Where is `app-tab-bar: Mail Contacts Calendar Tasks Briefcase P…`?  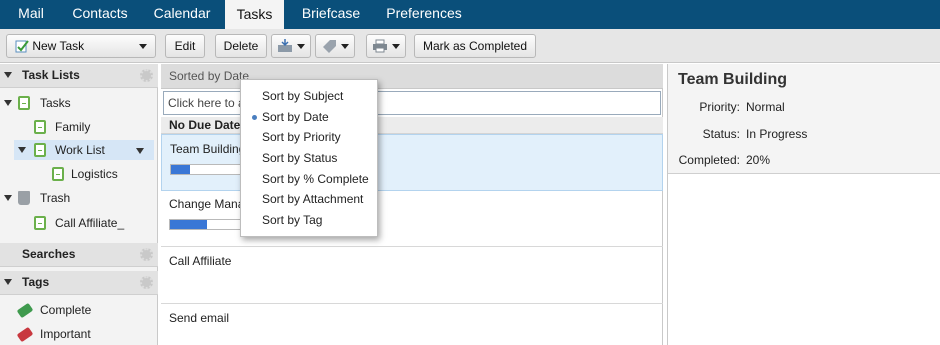 app-tab-bar: Mail Contacts Calendar Tasks Briefcase P… is located at coordinates (470, 14).